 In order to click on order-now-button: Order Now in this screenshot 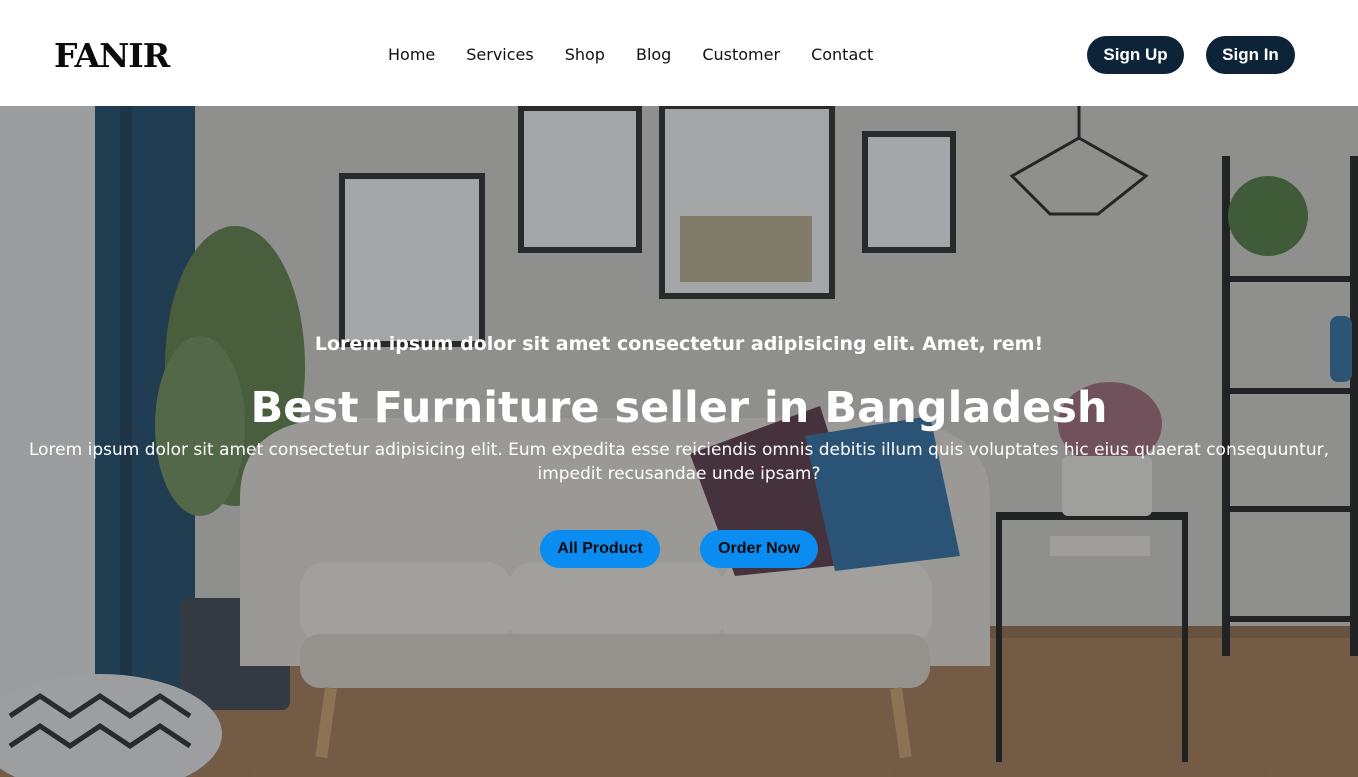, I will do `click(759, 549)`.